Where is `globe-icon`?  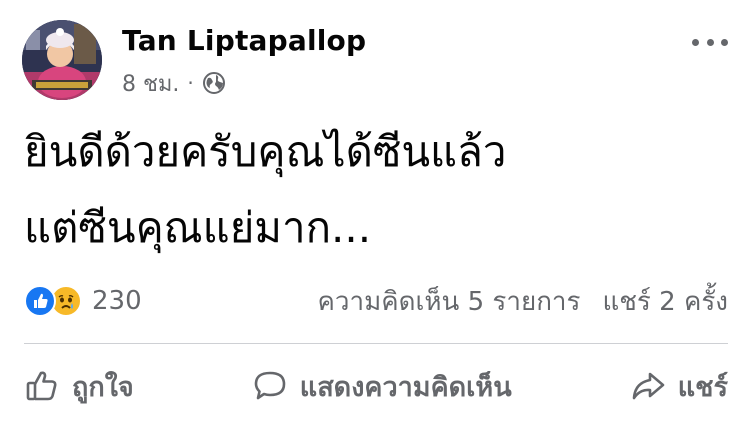 globe-icon is located at coordinates (214, 83).